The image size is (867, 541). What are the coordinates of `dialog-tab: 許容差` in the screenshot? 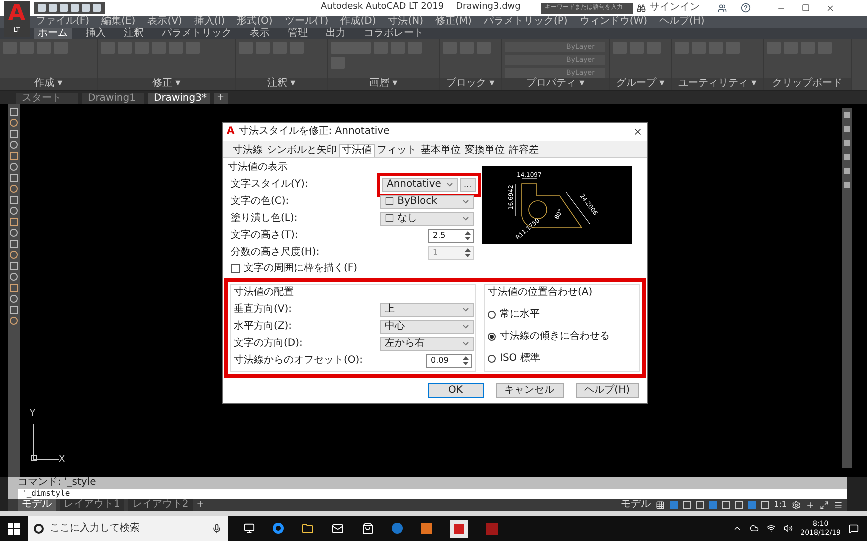 It's located at (524, 150).